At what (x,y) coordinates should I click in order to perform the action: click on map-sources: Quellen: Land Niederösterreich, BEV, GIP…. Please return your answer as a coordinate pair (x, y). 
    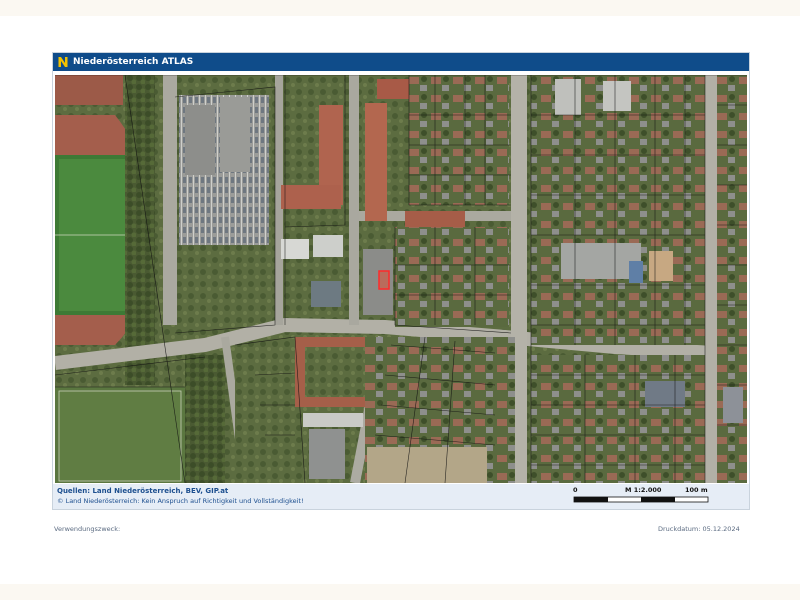
    Looking at the image, I should click on (143, 491).